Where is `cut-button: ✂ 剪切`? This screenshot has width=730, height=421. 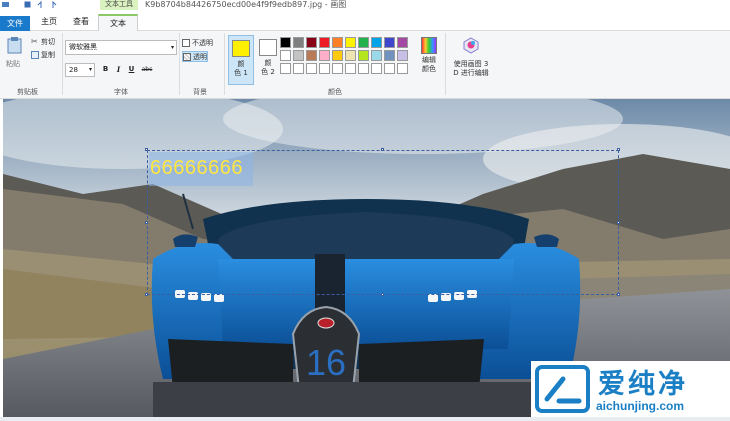 cut-button: ✂ 剪切 is located at coordinates (43, 42).